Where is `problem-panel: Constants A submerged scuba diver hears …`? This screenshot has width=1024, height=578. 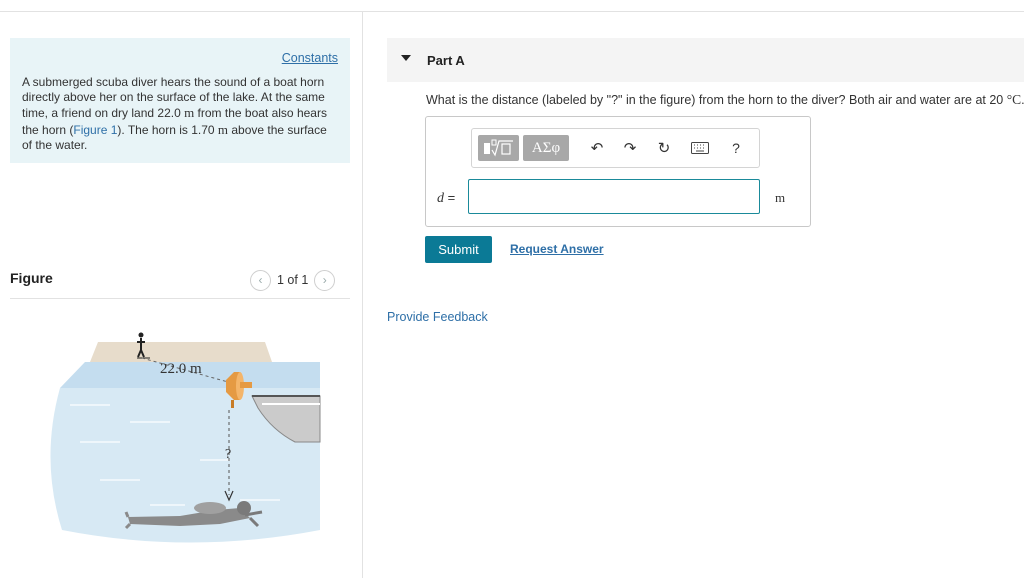 problem-panel: Constants A submerged scuba diver hears … is located at coordinates (180, 100).